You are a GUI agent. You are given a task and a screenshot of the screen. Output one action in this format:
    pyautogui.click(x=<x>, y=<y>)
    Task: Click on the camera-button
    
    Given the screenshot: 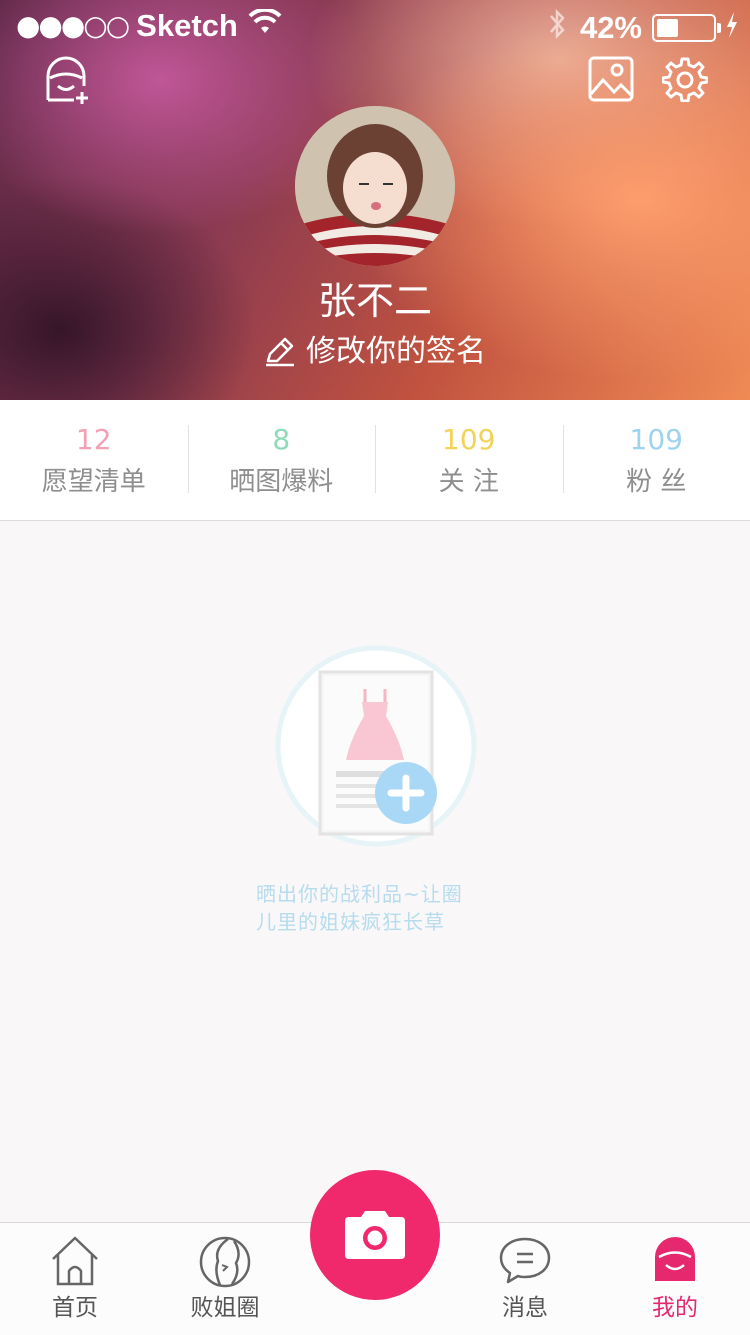 What is the action you would take?
    pyautogui.click(x=375, y=1235)
    